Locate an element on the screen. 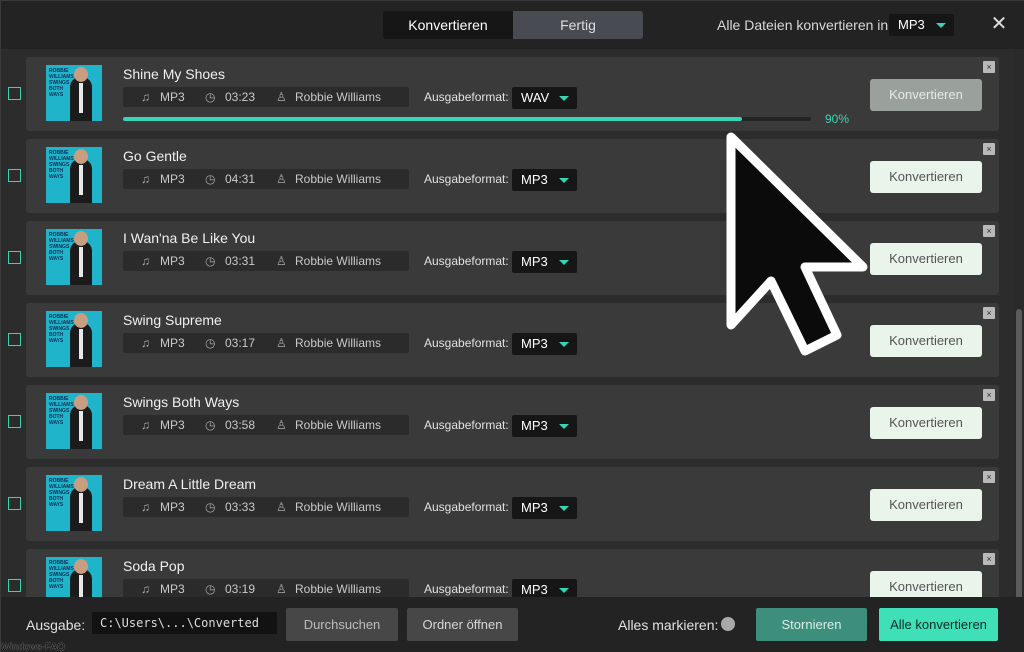  output-path-field: C:\Users\...\Converted is located at coordinates (184, 623).